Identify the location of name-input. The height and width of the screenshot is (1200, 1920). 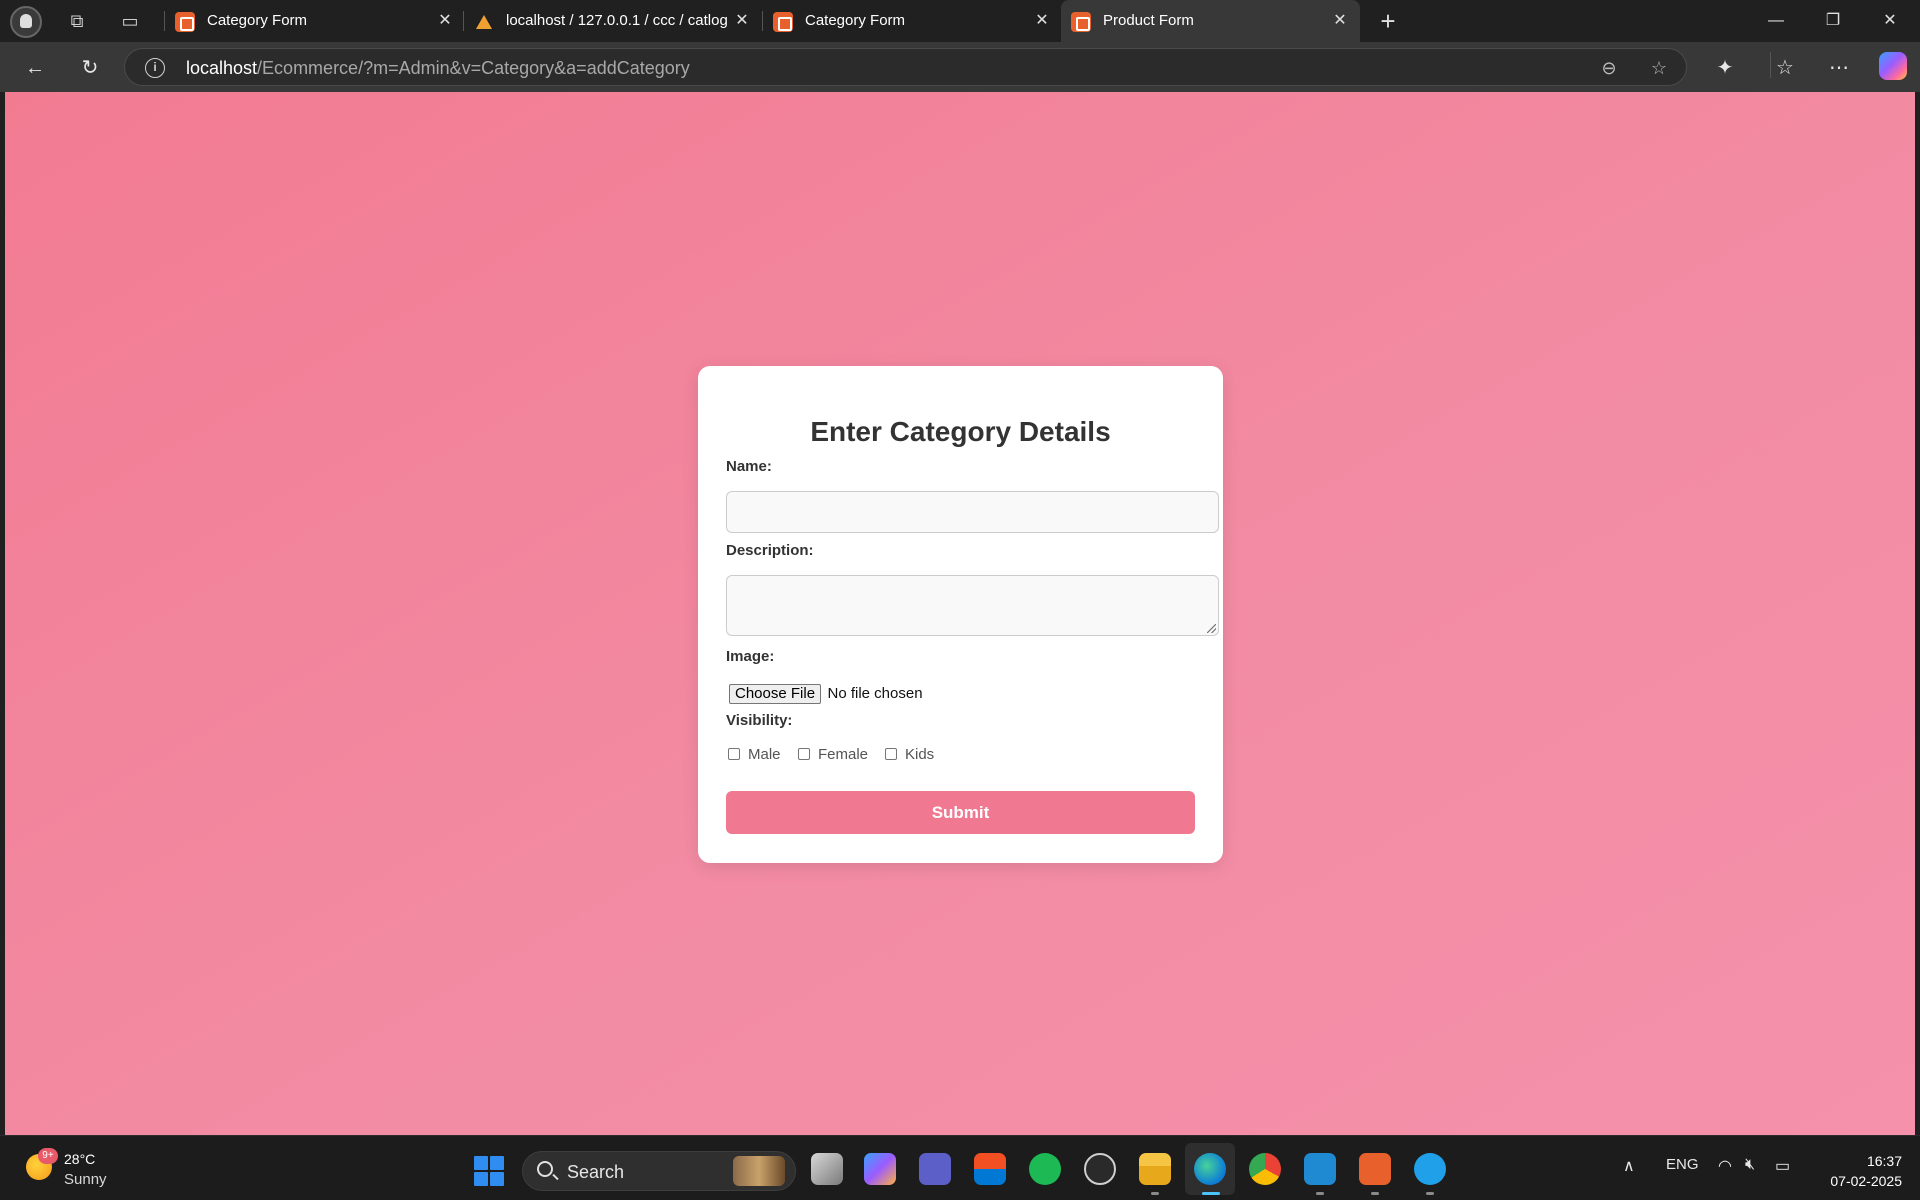
(972, 512).